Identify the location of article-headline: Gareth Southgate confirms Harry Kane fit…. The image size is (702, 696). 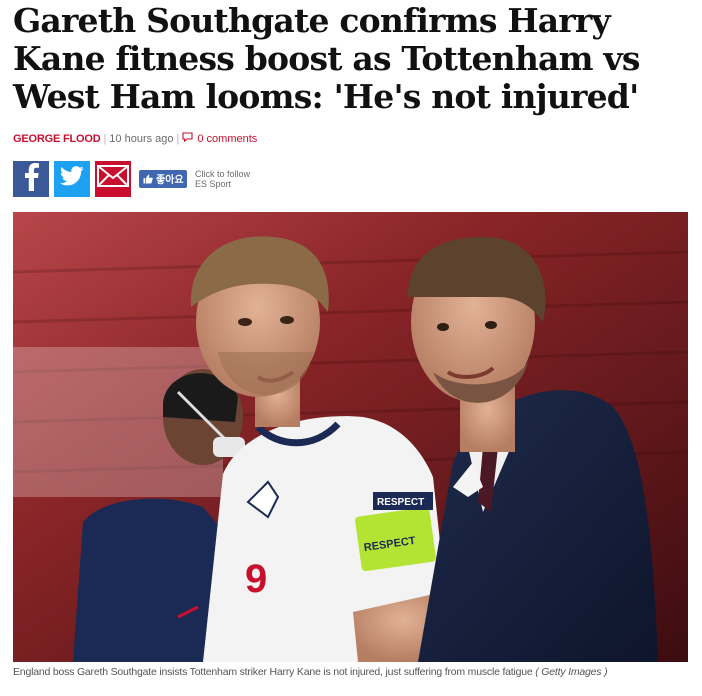
(326, 58).